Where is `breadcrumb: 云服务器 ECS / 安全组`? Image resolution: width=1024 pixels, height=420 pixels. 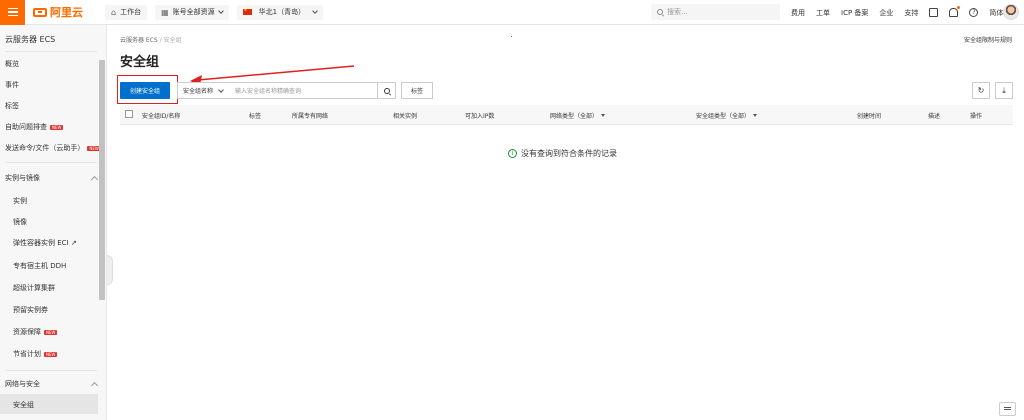 breadcrumb: 云服务器 ECS / 安全组 is located at coordinates (151, 39).